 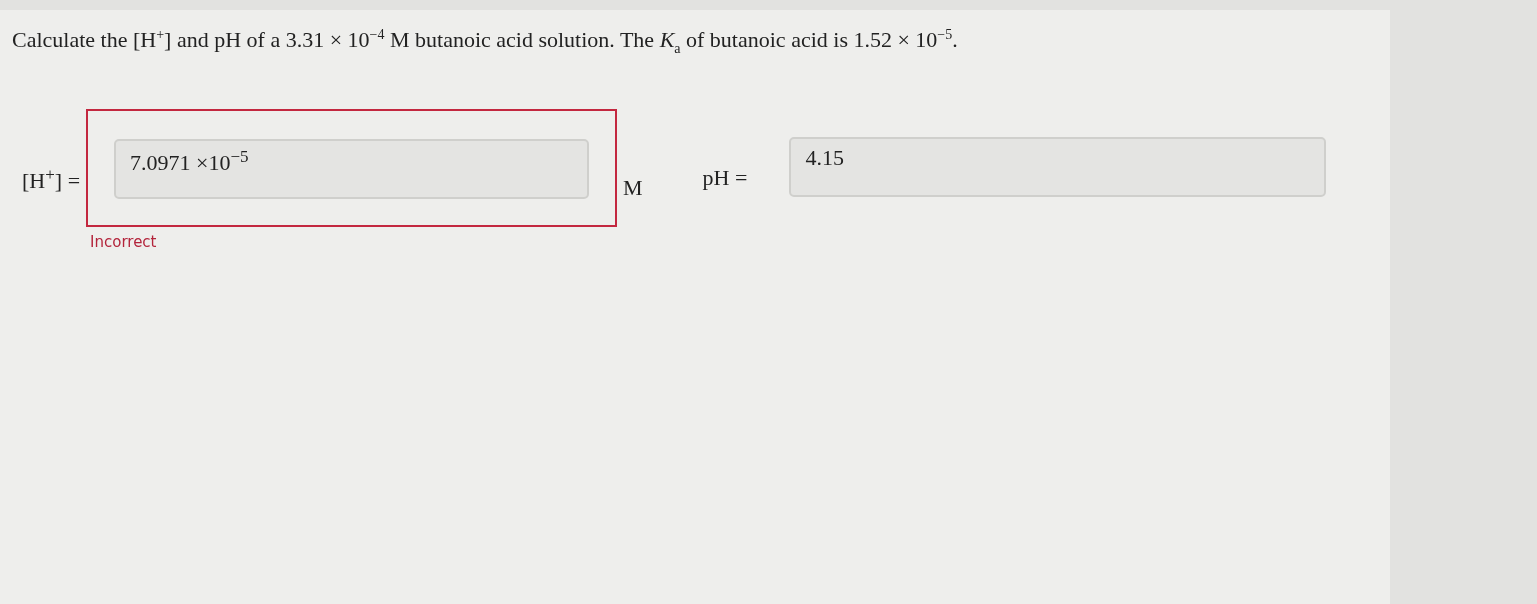 What do you see at coordinates (352, 168) in the screenshot?
I see `answer-field: 7.0971 ×10$^{−5}$` at bounding box center [352, 168].